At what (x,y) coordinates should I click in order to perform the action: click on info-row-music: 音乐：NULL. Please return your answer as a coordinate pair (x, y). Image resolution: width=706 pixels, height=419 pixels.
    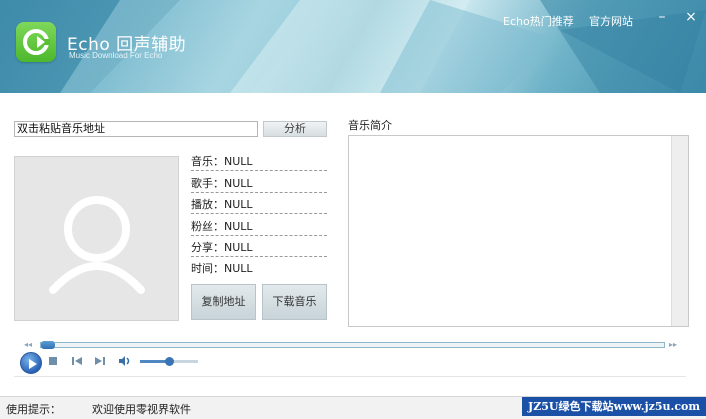
    Looking at the image, I should click on (259, 161).